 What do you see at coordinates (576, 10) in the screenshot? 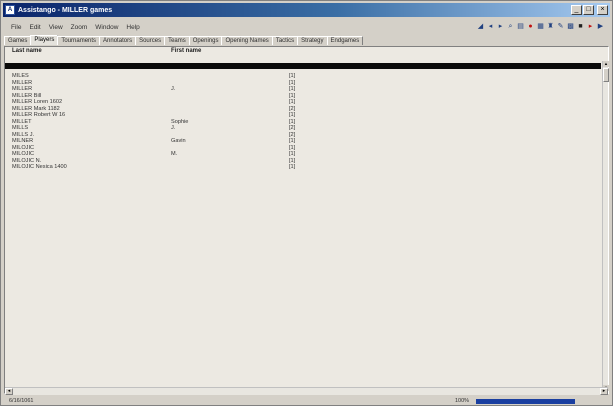
I see `minimize-button: _` at bounding box center [576, 10].